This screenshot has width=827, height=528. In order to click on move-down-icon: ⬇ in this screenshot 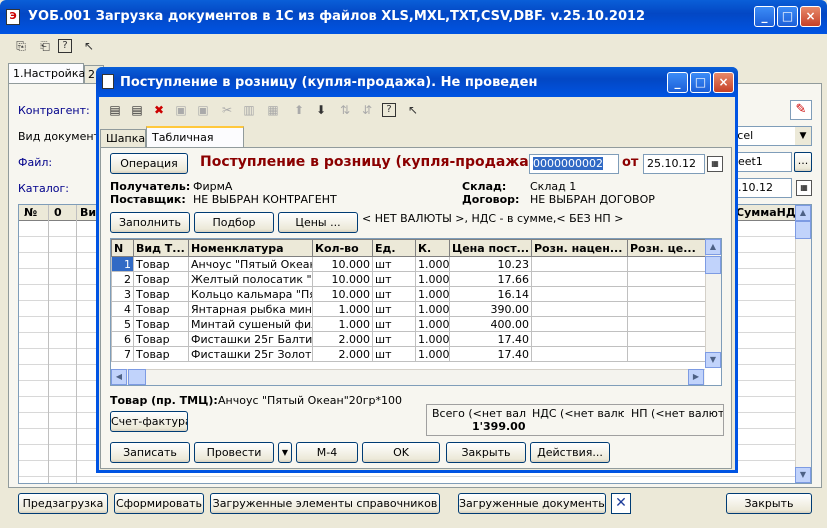, I will do `click(321, 110)`.